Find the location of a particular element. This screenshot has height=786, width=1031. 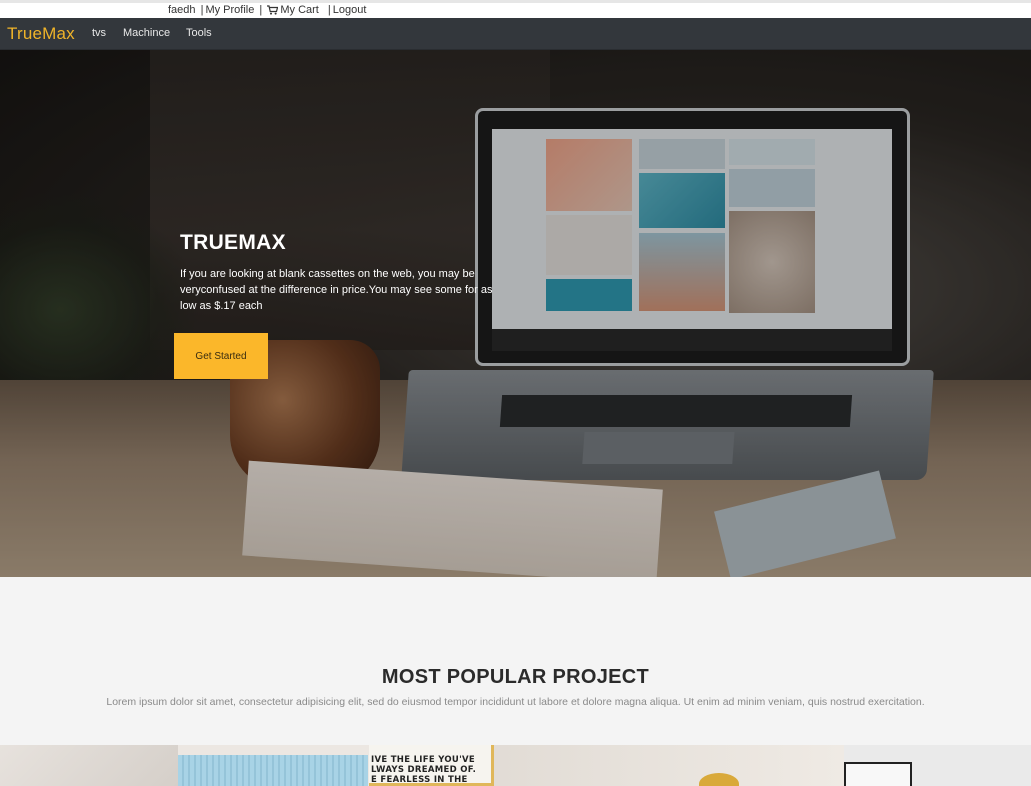

my-cart-label: My Cart is located at coordinates (299, 10).